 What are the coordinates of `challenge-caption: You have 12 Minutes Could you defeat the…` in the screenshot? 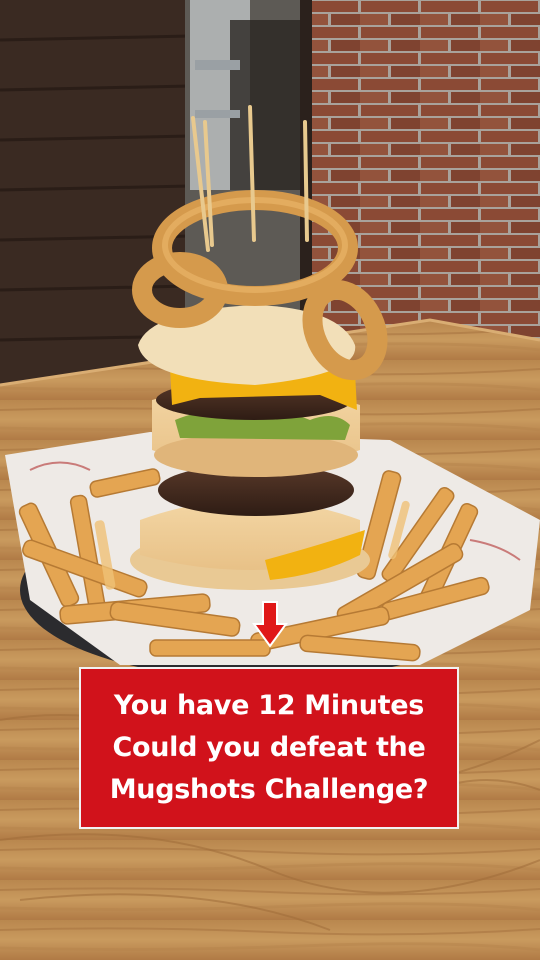 It's located at (269, 748).